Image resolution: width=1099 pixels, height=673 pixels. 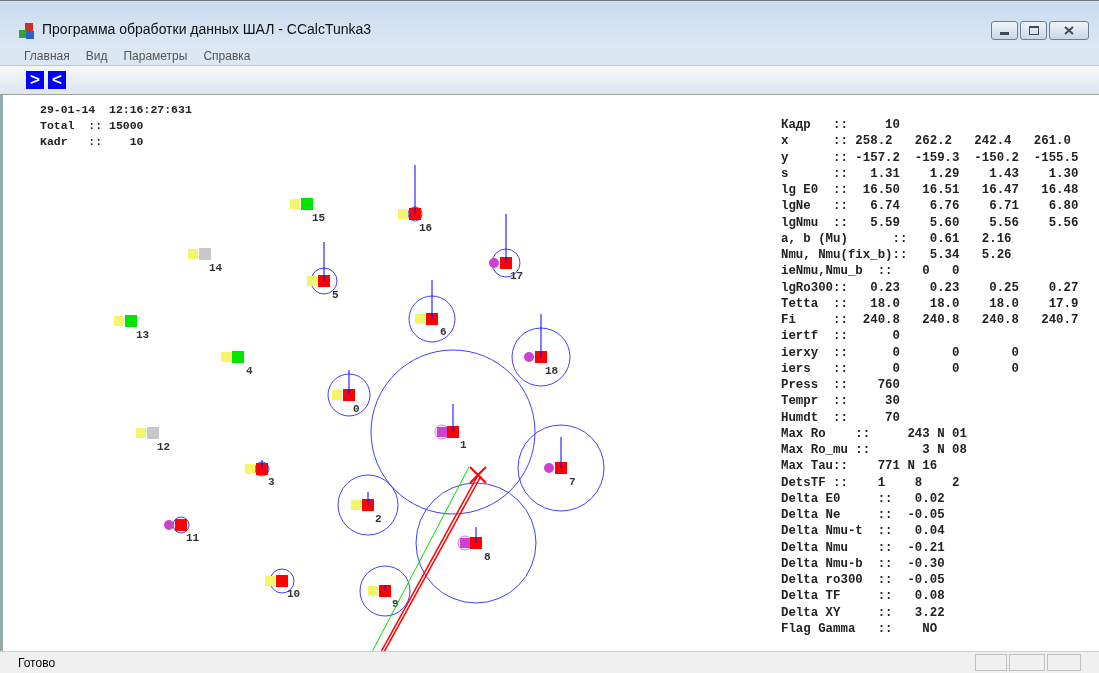 I want to click on readout-line: Tempr :: 30, so click(x=841, y=401).